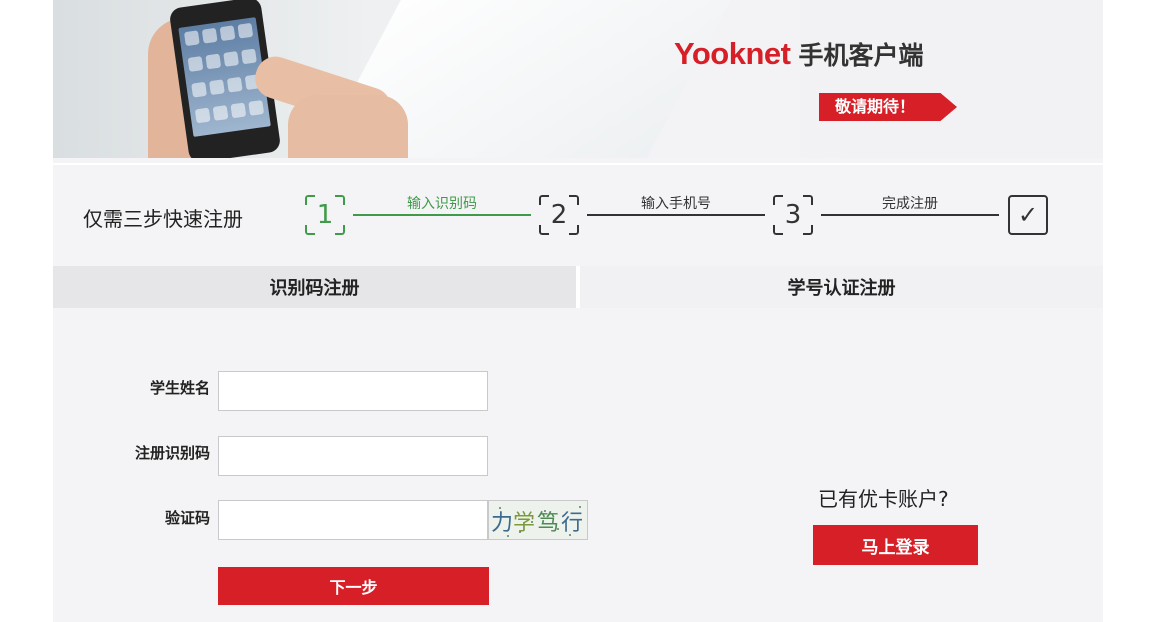 This screenshot has height=622, width=1158. I want to click on student-name-input, so click(353, 391).